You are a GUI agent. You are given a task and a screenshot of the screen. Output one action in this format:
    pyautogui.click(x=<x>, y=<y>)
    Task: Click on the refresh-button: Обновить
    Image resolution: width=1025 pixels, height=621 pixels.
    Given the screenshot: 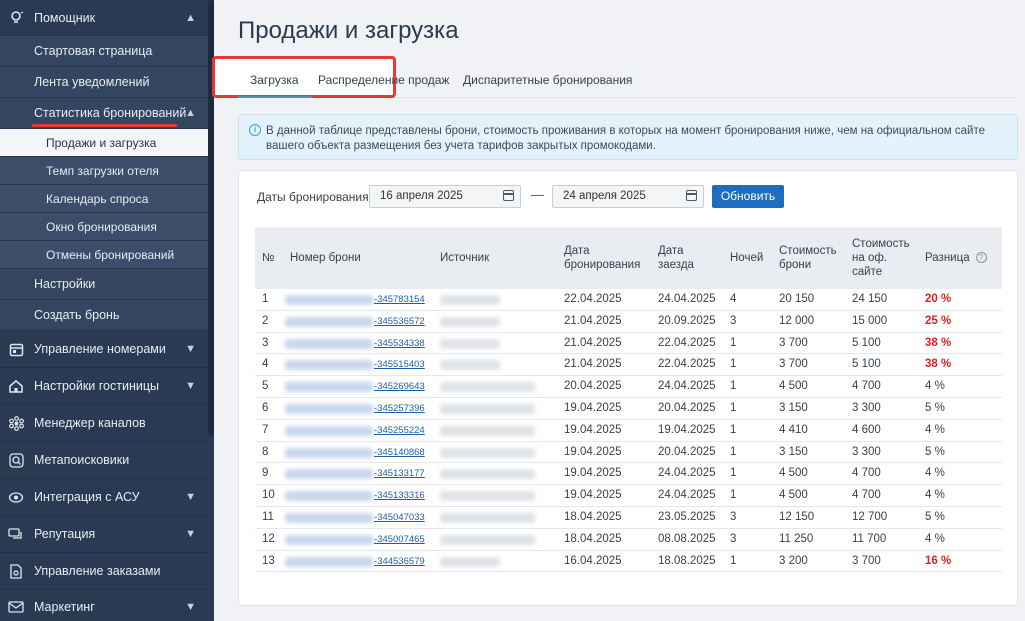 What is the action you would take?
    pyautogui.click(x=748, y=196)
    